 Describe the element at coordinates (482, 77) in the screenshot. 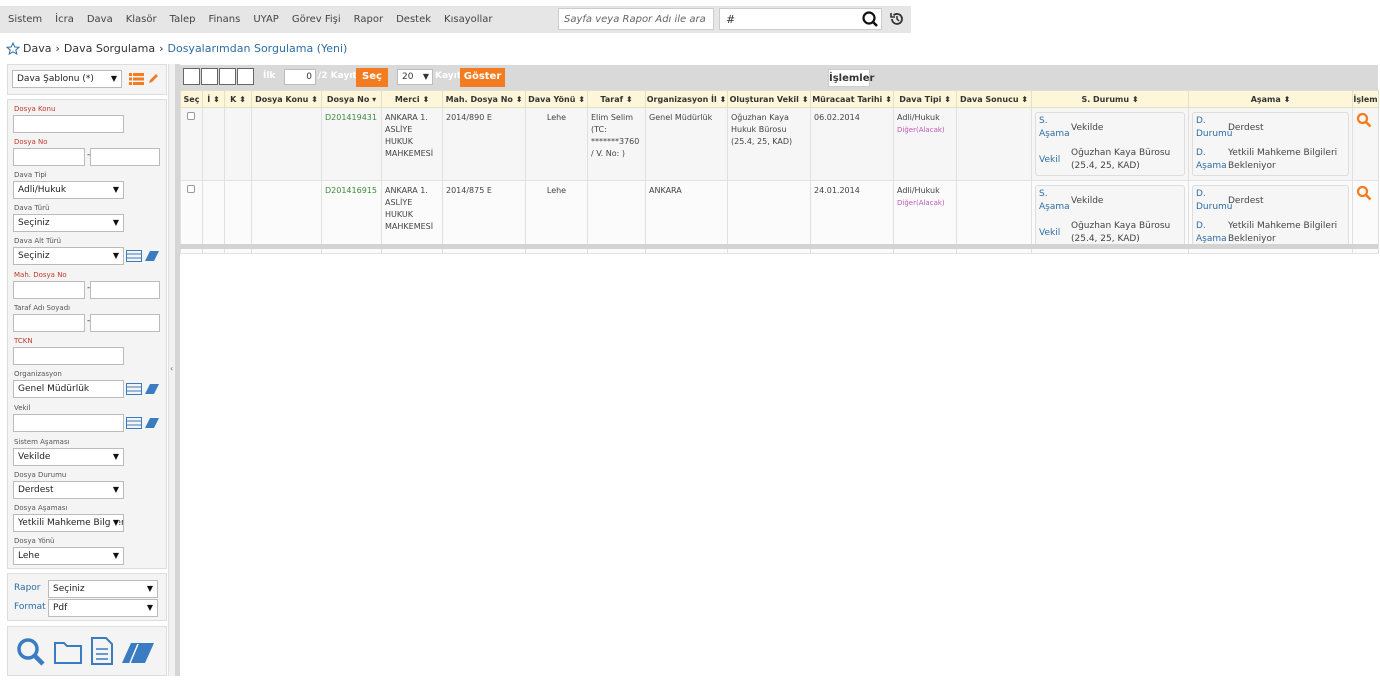

I see `goster-button: Göster` at that location.